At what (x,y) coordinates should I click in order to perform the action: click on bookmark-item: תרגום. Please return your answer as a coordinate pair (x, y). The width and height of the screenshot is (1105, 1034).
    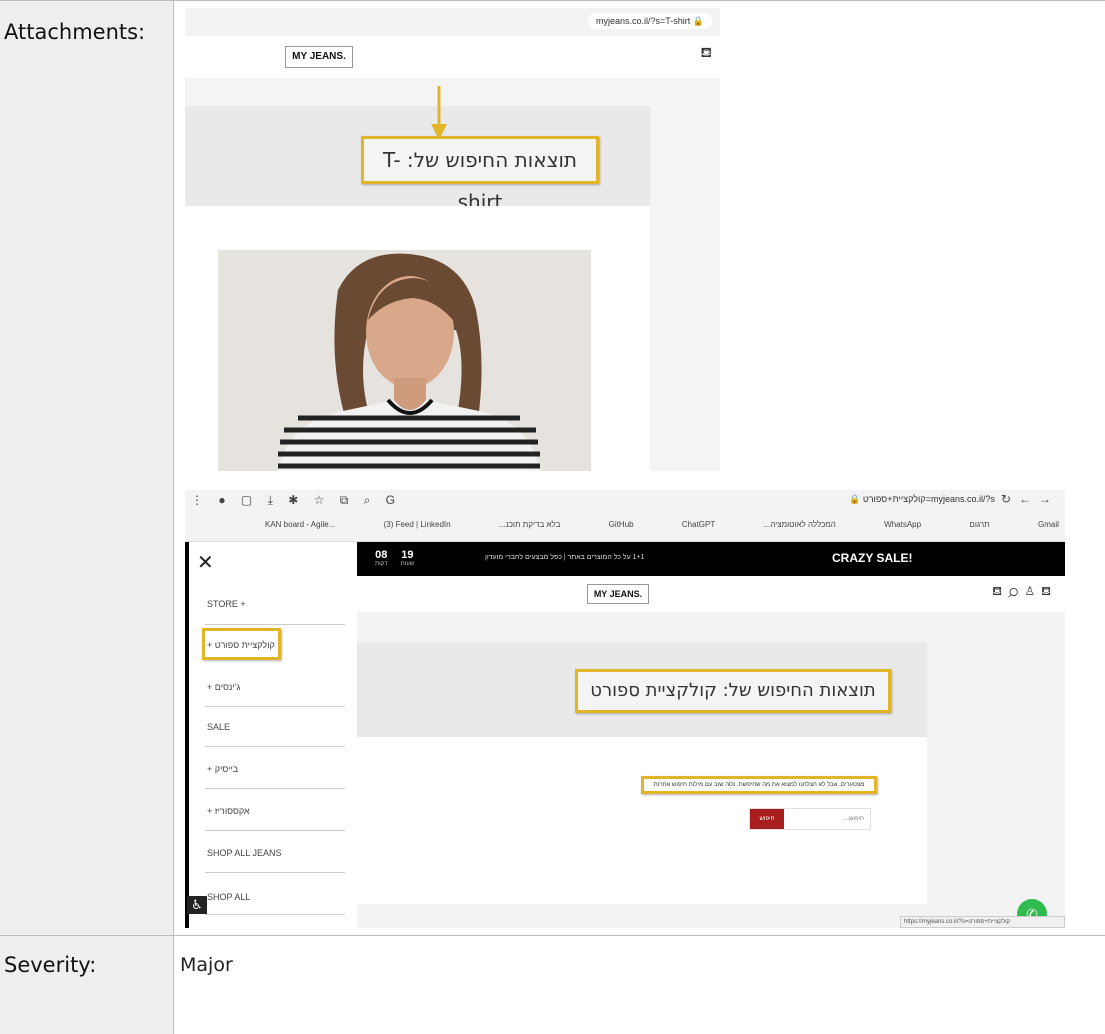
    Looking at the image, I should click on (979, 527).